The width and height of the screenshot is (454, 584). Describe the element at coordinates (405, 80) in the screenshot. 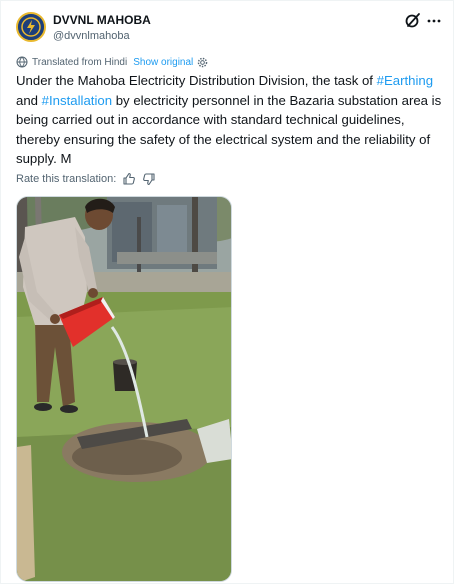

I see `hashtag-earthing: #Earthing` at that location.